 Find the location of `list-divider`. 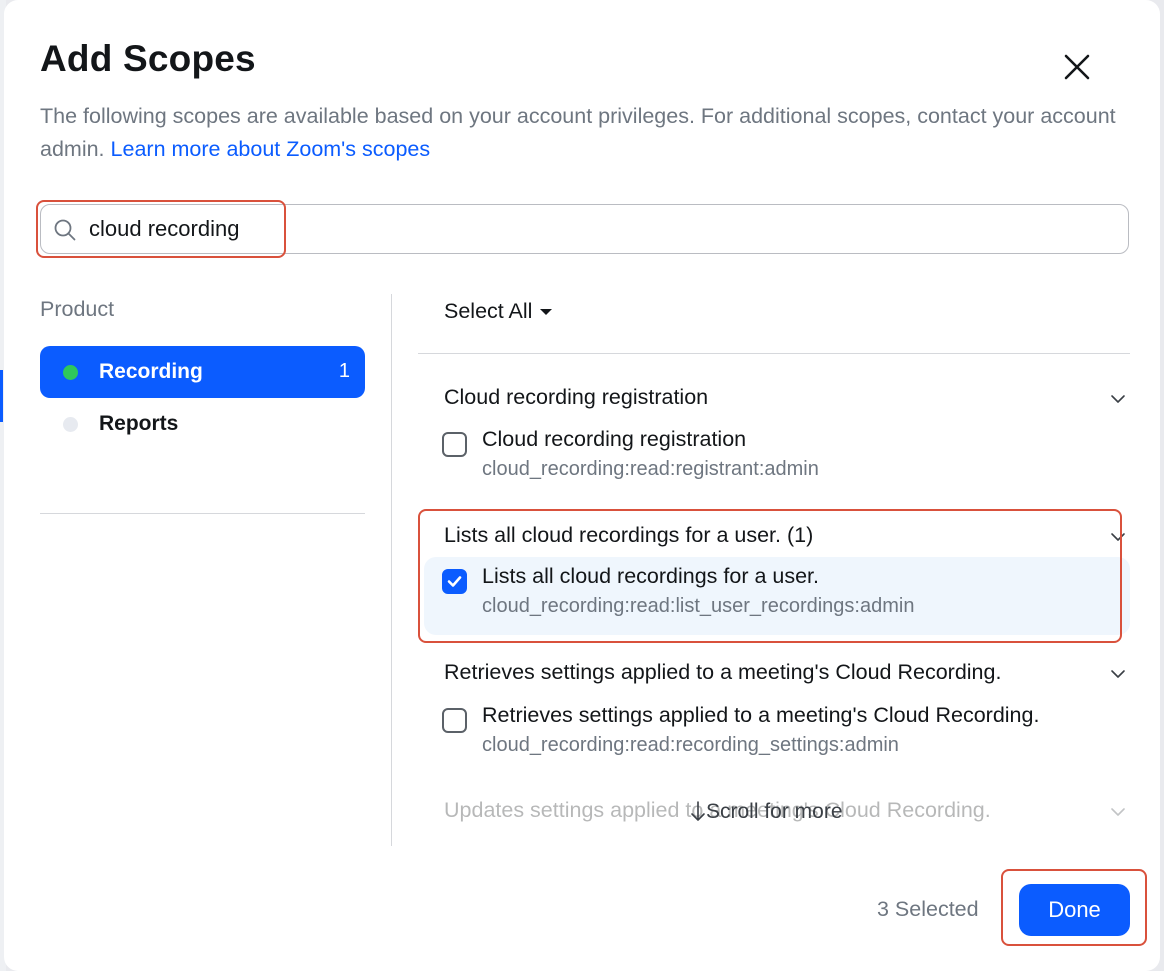

list-divider is located at coordinates (774, 353).